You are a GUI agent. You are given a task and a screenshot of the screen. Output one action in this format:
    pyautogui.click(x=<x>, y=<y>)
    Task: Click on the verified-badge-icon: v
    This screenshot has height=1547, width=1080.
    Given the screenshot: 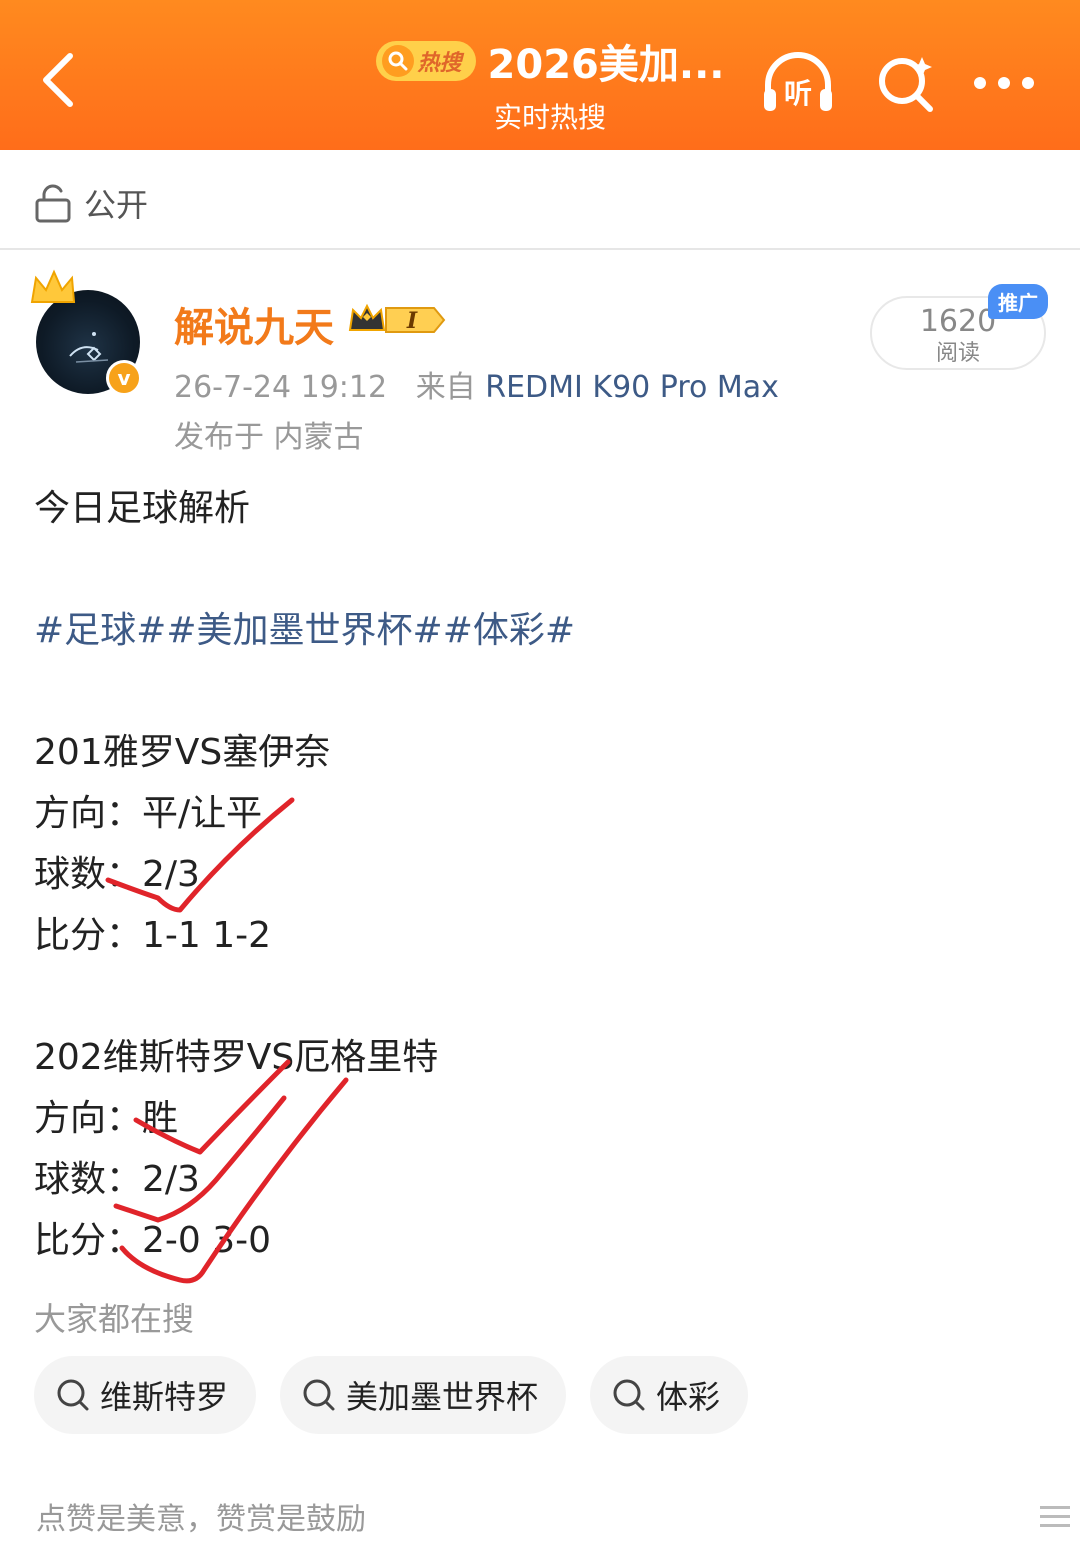 What is the action you would take?
    pyautogui.click(x=124, y=378)
    